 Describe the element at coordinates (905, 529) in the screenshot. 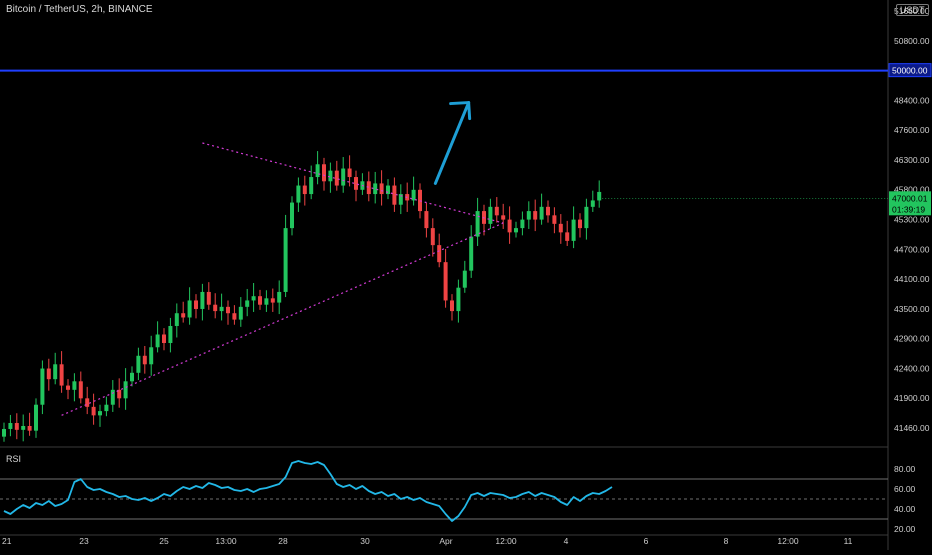

I see `rsi-tick-label: 20.00` at that location.